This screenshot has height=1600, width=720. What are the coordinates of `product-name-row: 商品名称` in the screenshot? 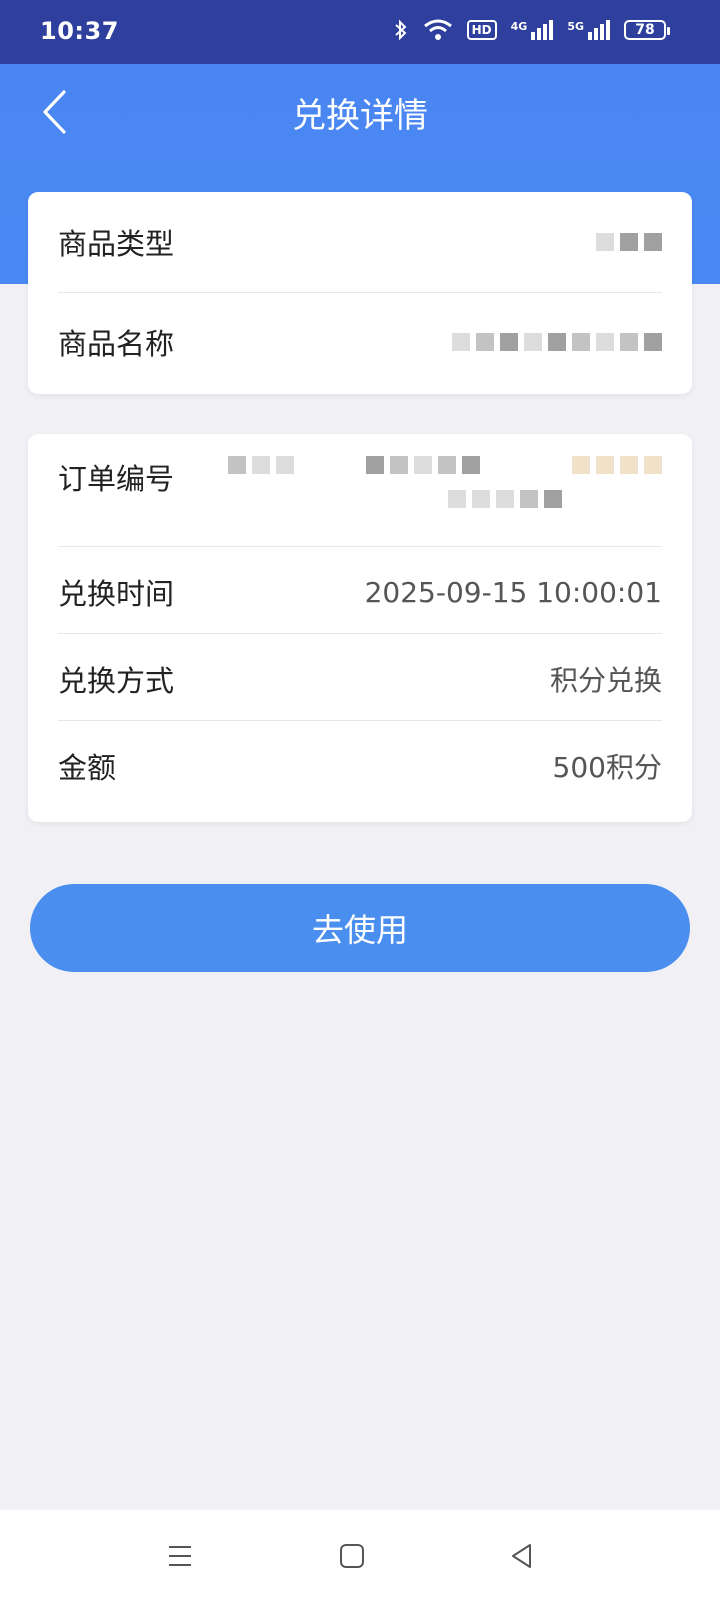 It's located at (360, 342).